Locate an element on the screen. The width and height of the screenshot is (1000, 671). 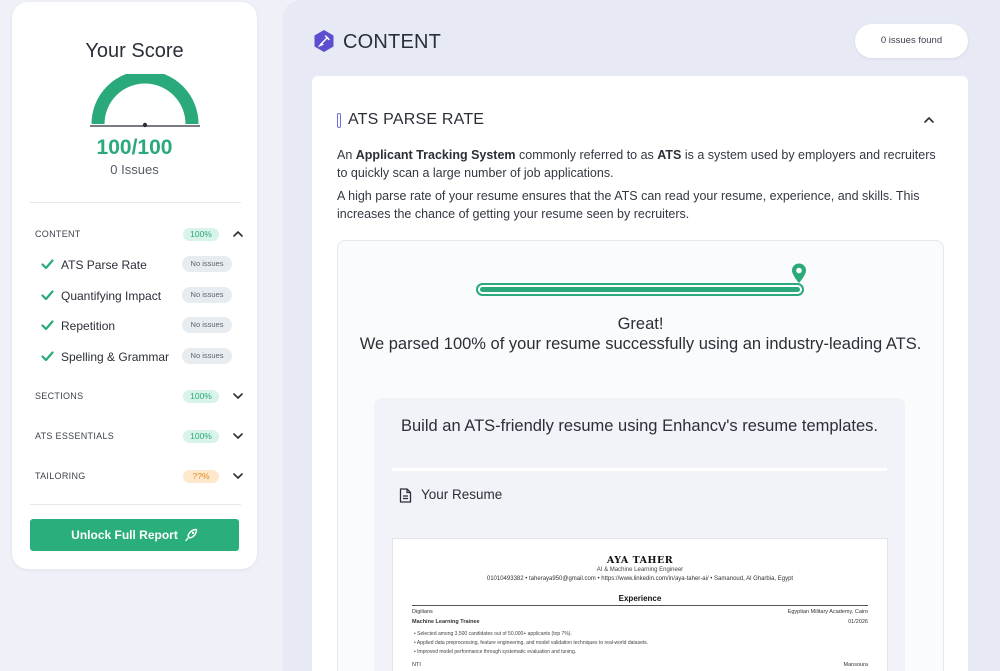
unlock-full-report-button: Unlock Full Report is located at coordinates (134, 535).